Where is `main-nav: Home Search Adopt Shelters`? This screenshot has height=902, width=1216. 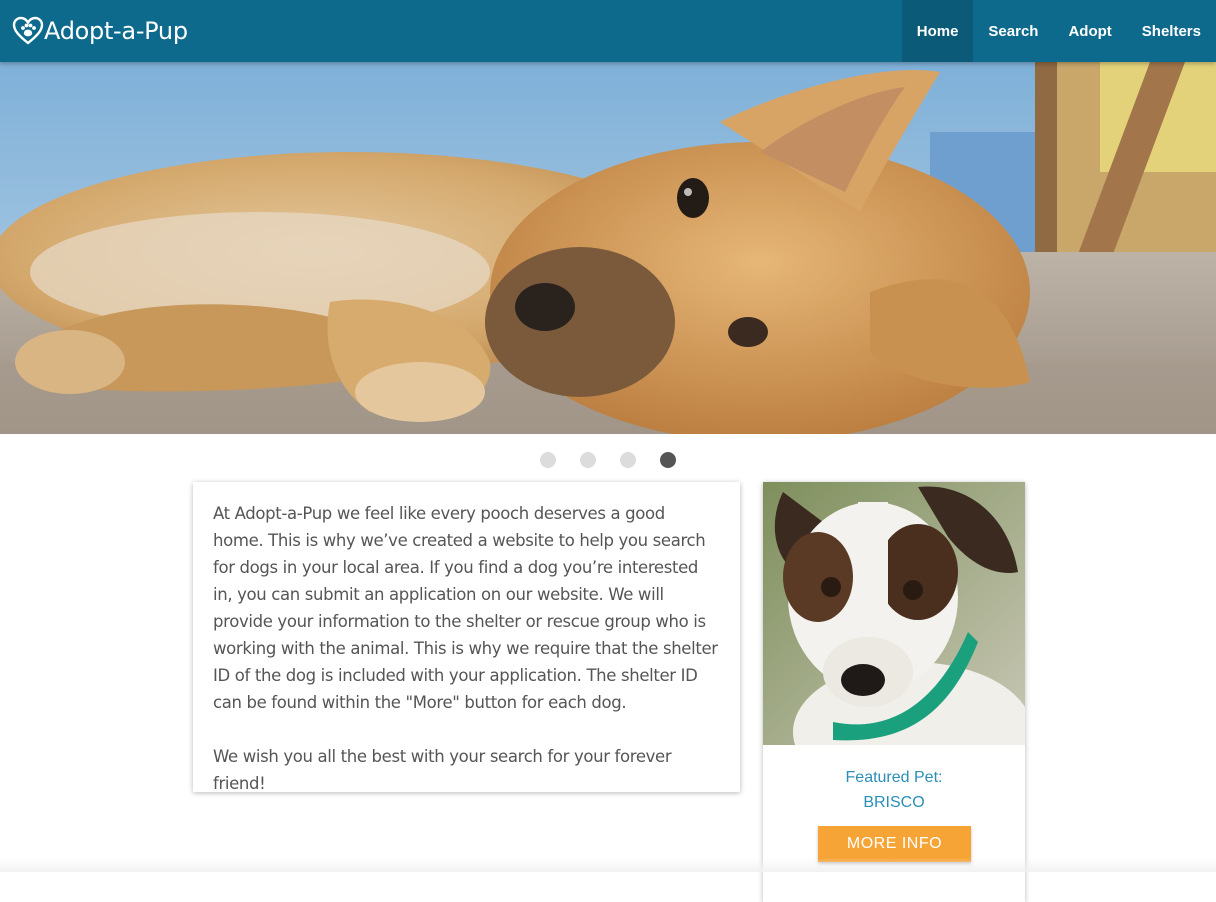 main-nav: Home Search Adopt Shelters is located at coordinates (1058, 31).